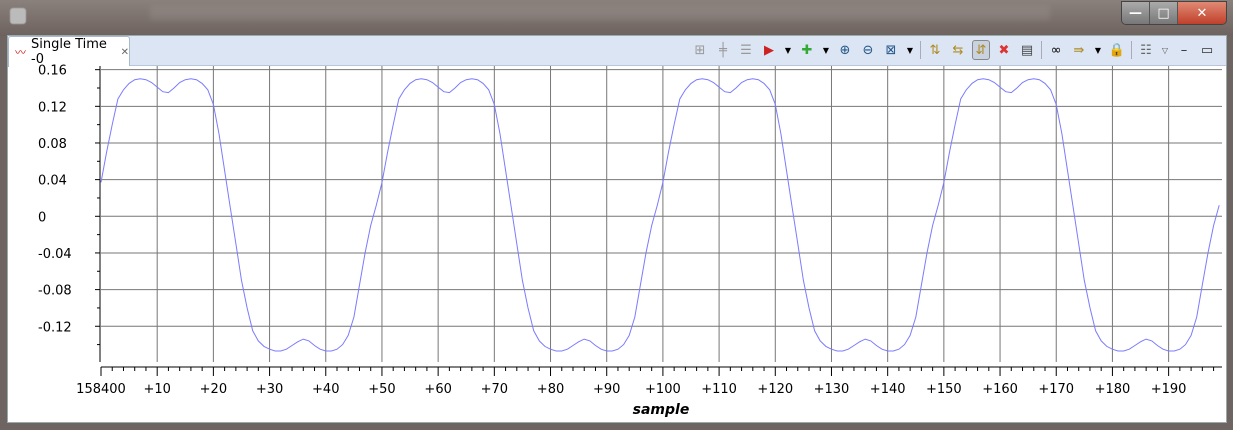 The height and width of the screenshot is (430, 1233). What do you see at coordinates (832, 389) in the screenshot?
I see `x-tick-label: +130` at bounding box center [832, 389].